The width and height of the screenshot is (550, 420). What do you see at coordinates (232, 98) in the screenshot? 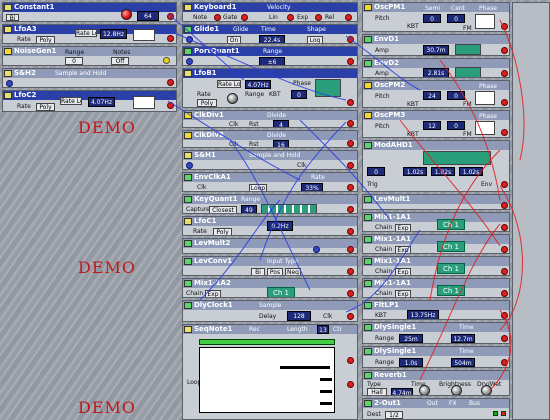
I see `rate-knob` at bounding box center [232, 98].